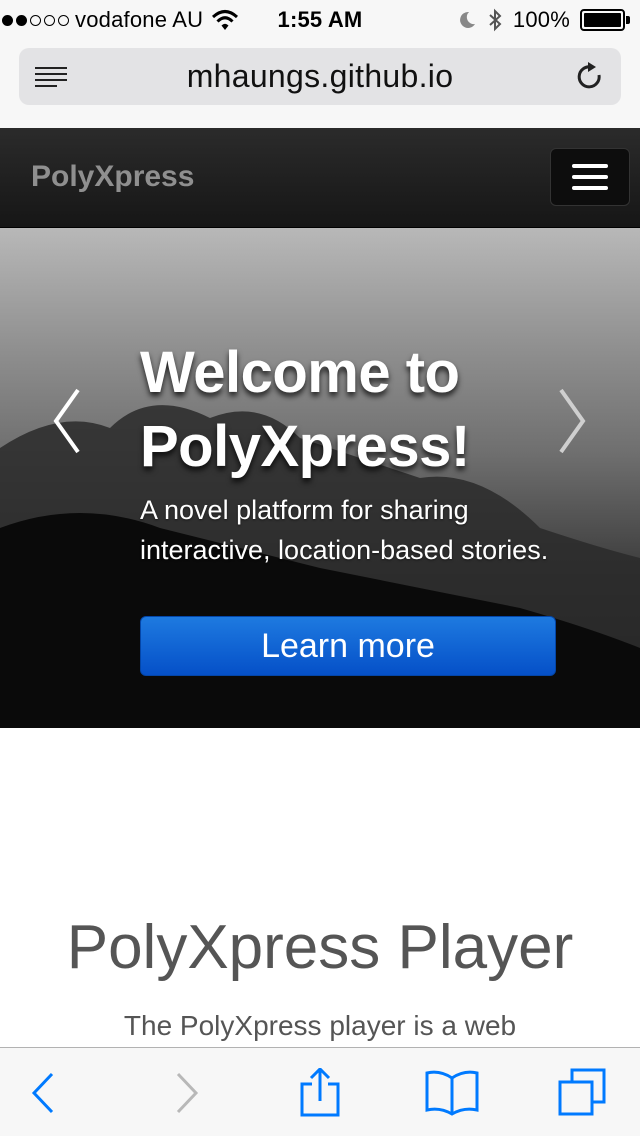 This screenshot has width=640, height=1136. Describe the element at coordinates (67, 421) in the screenshot. I see `chevron-left-icon` at that location.